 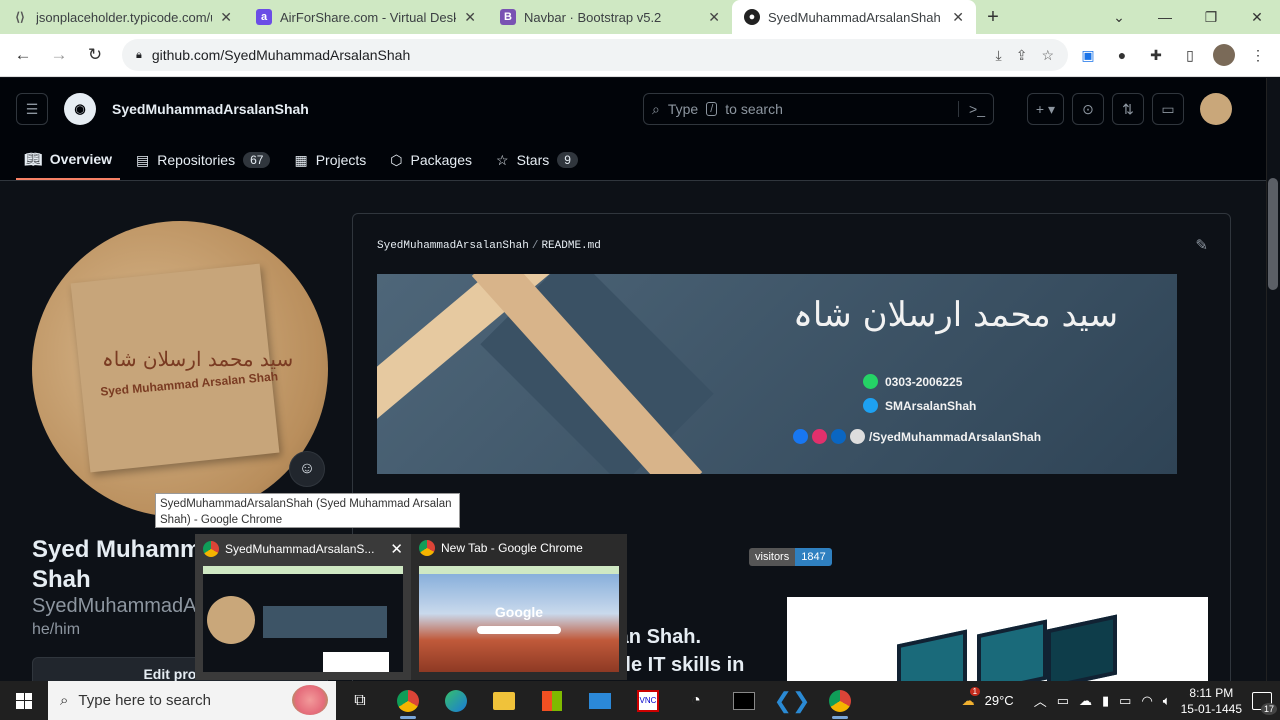 I want to click on chevron-up-icon: ︿, so click(x=1040, y=700).